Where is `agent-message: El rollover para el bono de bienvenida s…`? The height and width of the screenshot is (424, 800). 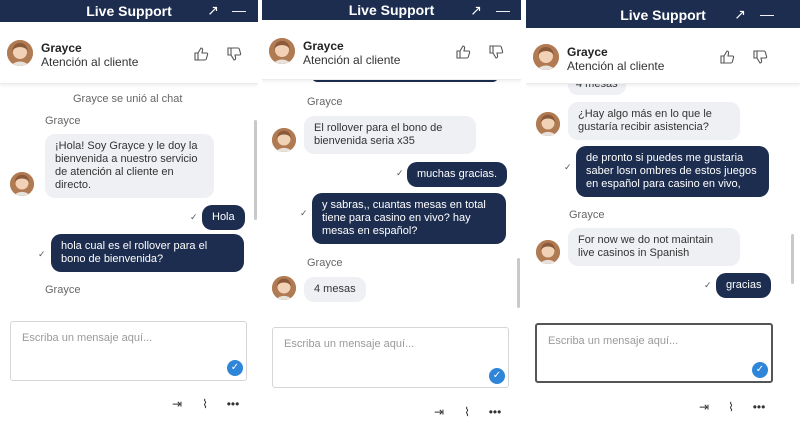
agent-message: El rollover para el bono de bienvenida s… is located at coordinates (390, 135).